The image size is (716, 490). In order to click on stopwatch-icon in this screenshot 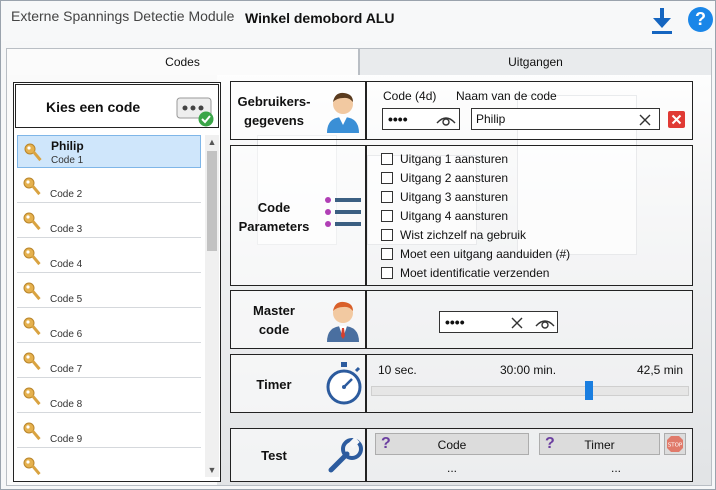, I will do `click(344, 385)`.